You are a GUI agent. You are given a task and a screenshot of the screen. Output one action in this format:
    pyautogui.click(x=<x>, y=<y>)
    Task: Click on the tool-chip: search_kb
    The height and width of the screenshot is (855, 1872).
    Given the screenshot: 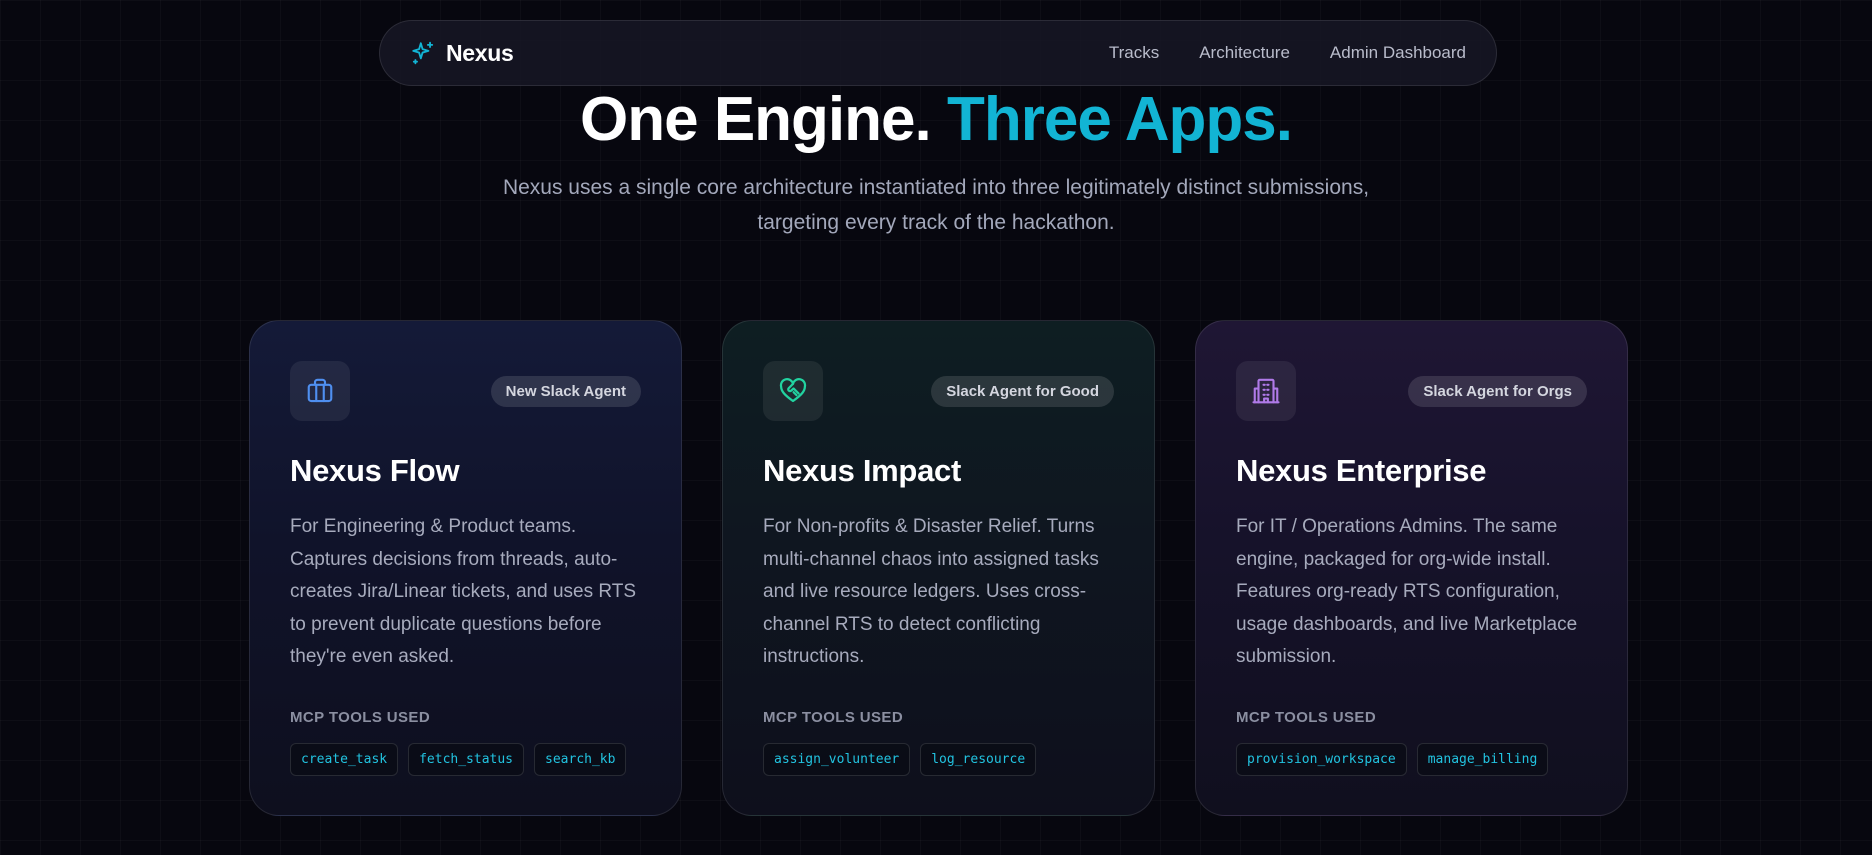 What is the action you would take?
    pyautogui.click(x=580, y=759)
    